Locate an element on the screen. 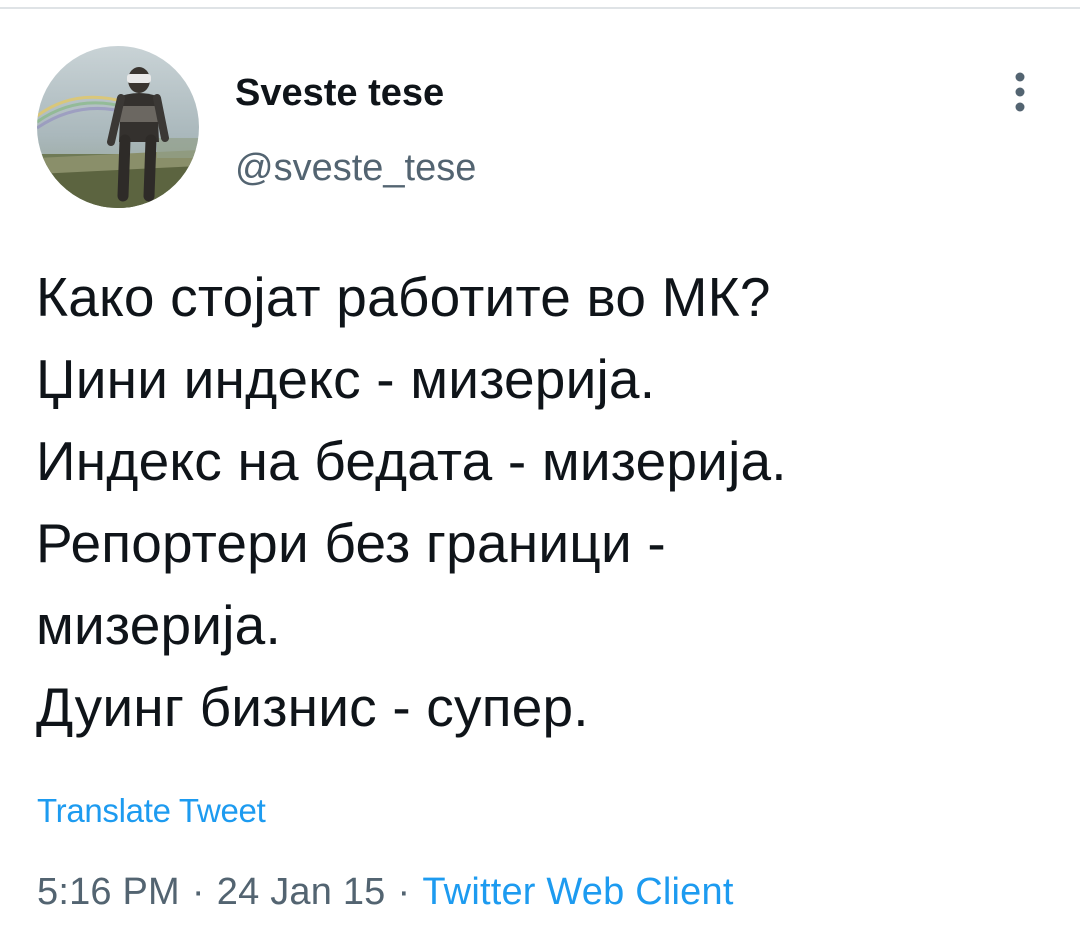 Image resolution: width=1080 pixels, height=927 pixels. tweet-date: 24 Jan 15 is located at coordinates (301, 892).